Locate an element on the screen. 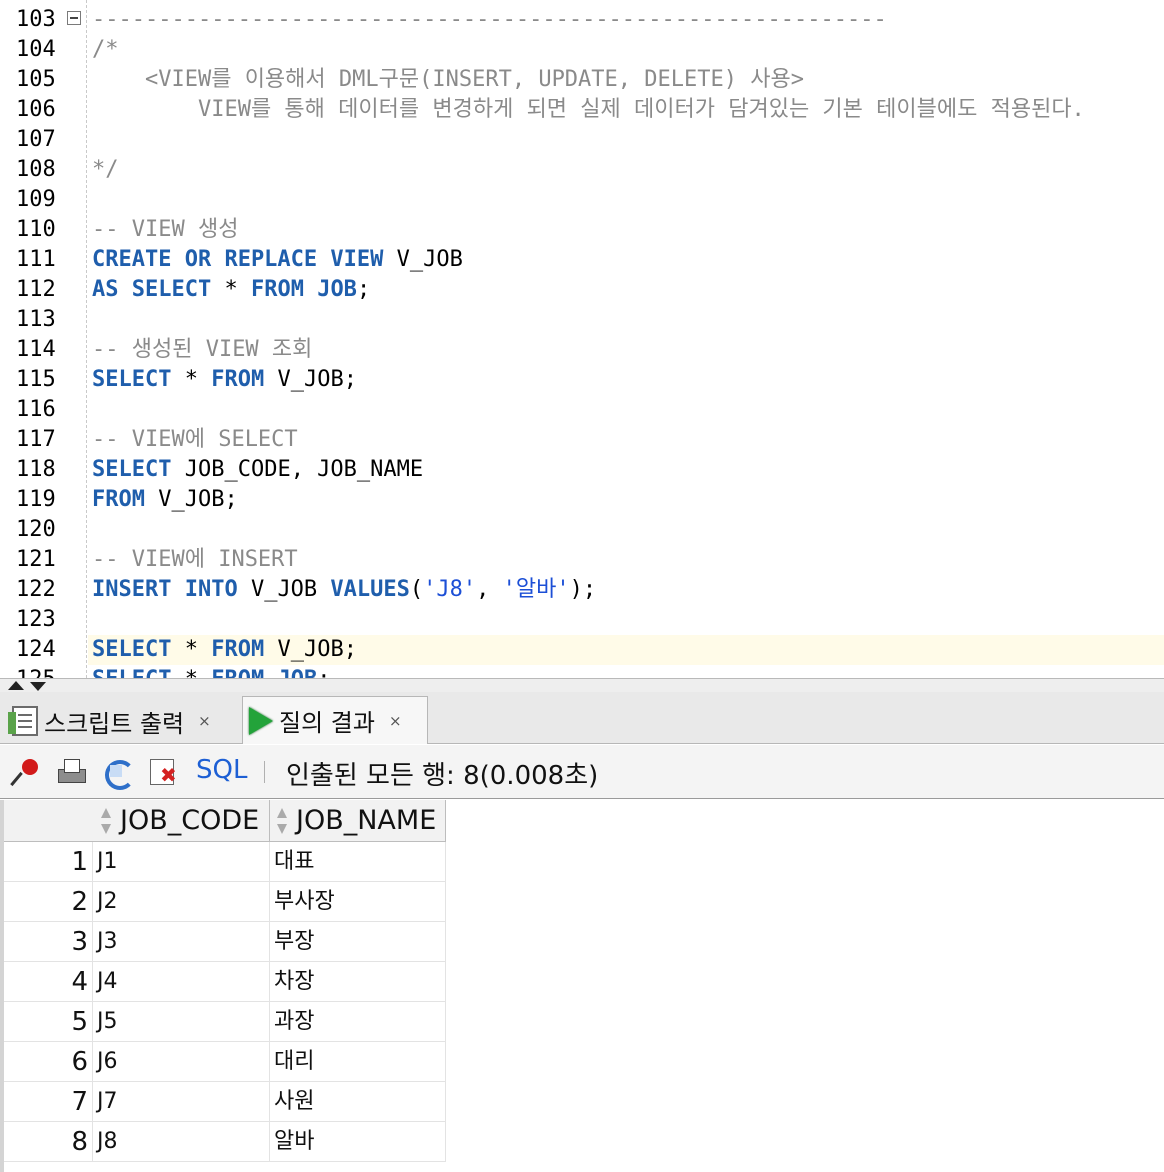 This screenshot has width=1164, height=1172. row-number: 4 is located at coordinates (79, 982).